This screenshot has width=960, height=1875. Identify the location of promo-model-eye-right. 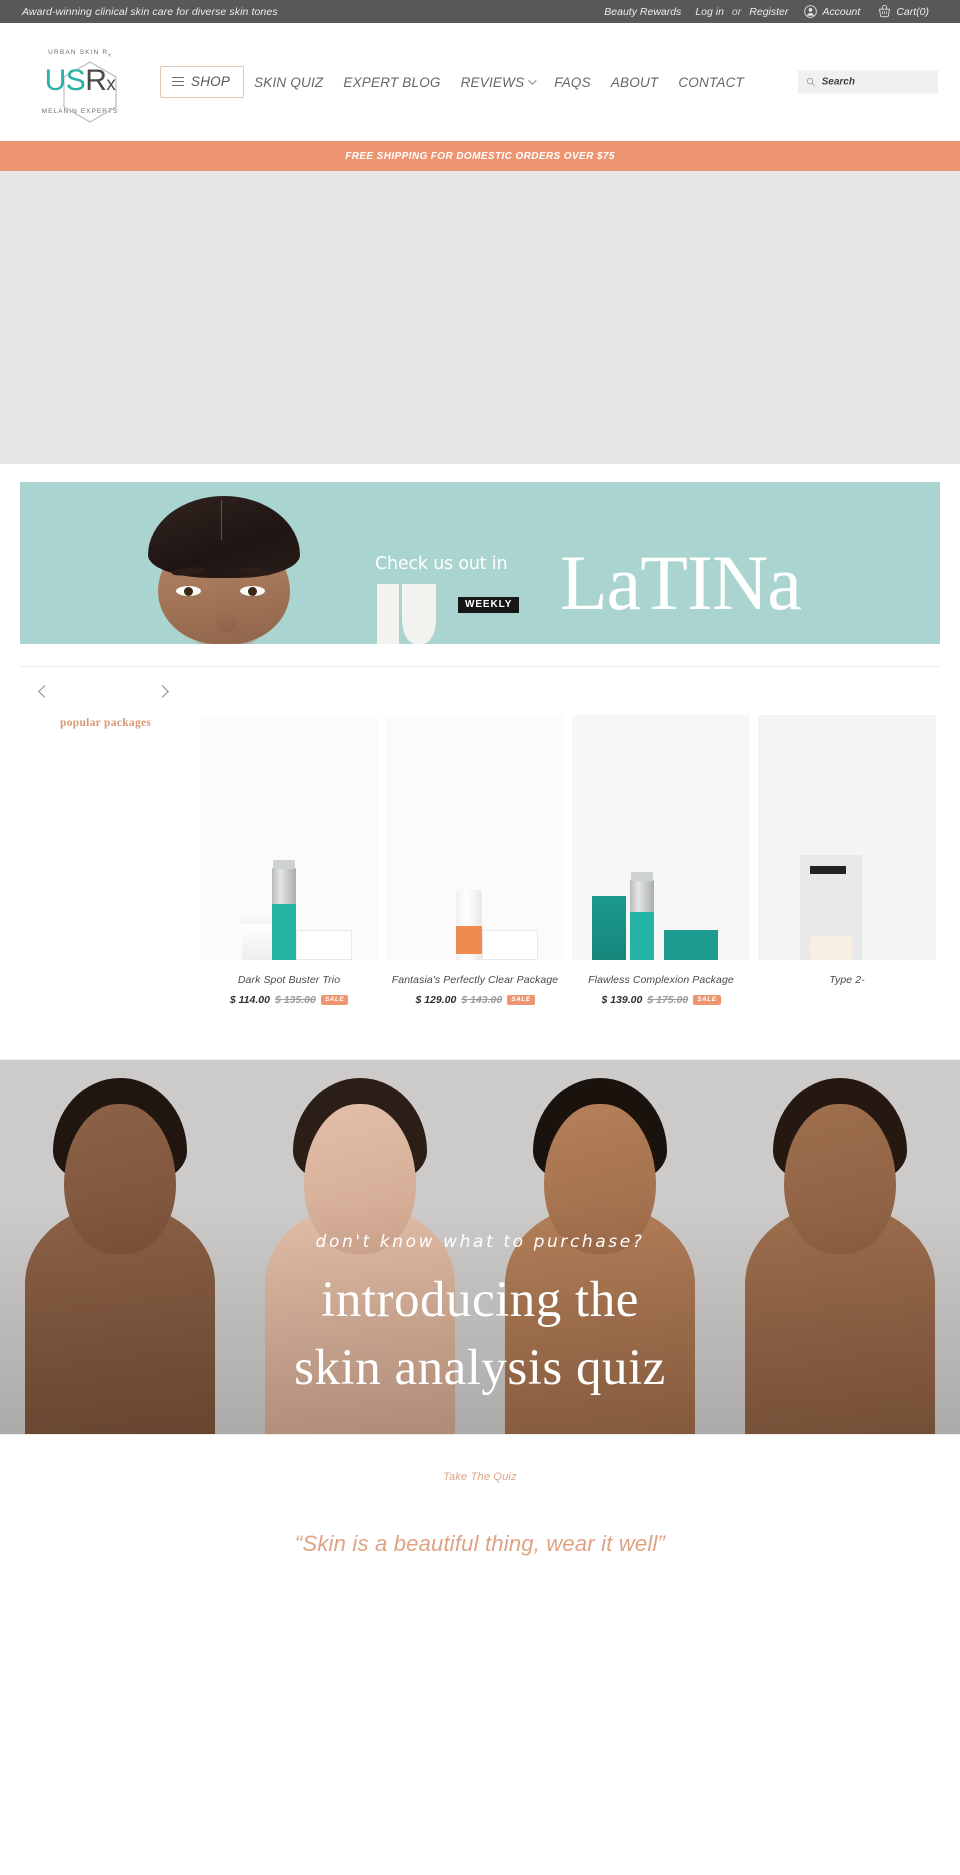
(252, 591).